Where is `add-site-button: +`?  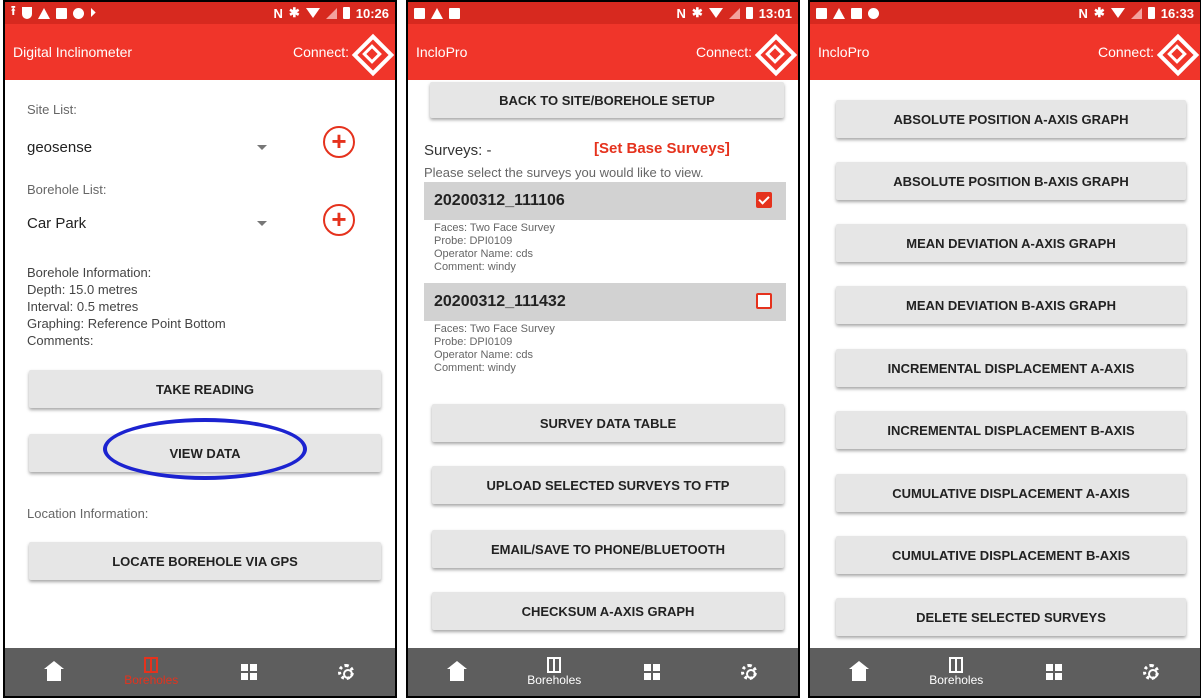 add-site-button: + is located at coordinates (339, 142).